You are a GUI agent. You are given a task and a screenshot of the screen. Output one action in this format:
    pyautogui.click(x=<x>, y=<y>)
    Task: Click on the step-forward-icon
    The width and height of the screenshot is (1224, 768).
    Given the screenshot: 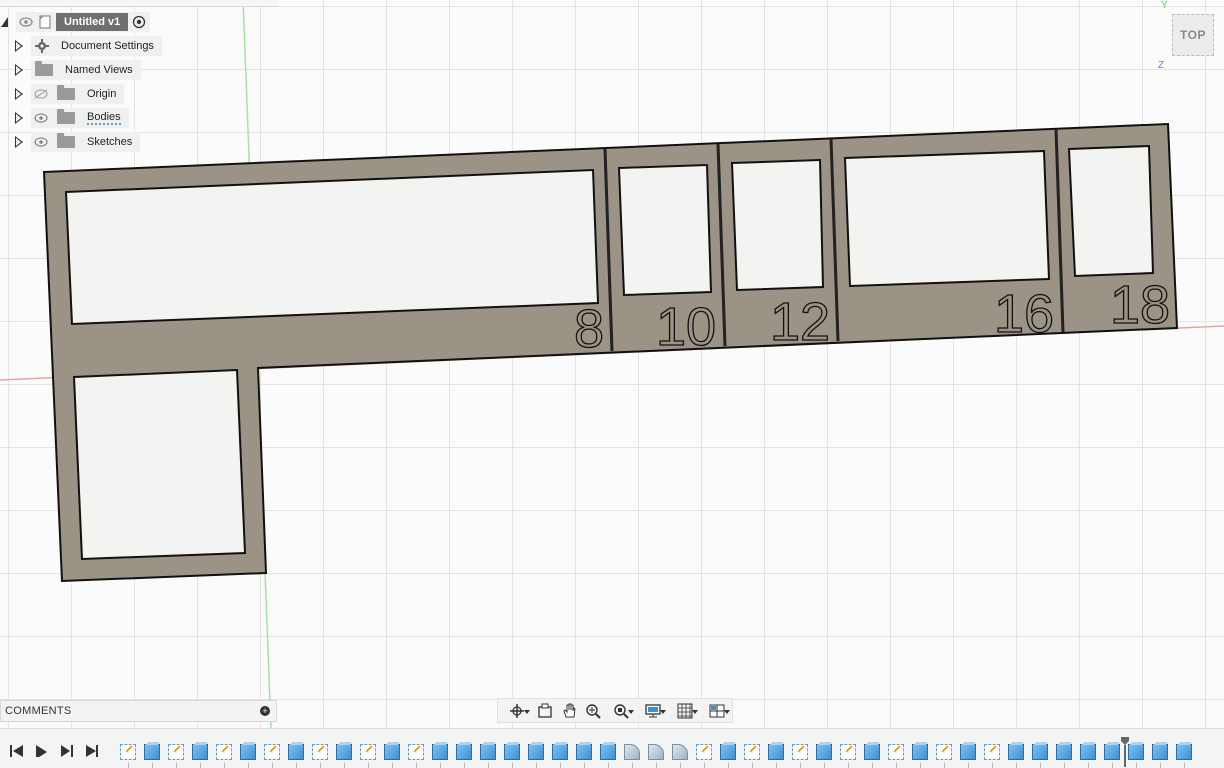 What is the action you would take?
    pyautogui.click(x=67, y=751)
    